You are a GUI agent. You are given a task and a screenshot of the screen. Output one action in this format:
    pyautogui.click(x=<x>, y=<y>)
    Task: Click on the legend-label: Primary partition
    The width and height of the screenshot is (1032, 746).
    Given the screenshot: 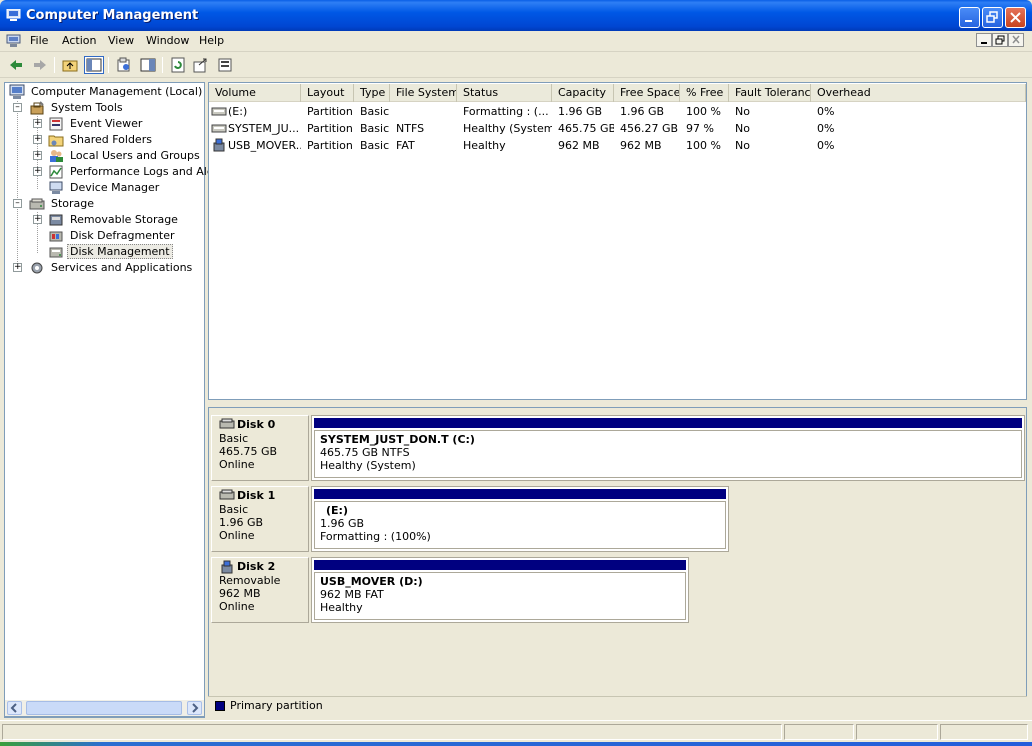 What is the action you would take?
    pyautogui.click(x=276, y=705)
    